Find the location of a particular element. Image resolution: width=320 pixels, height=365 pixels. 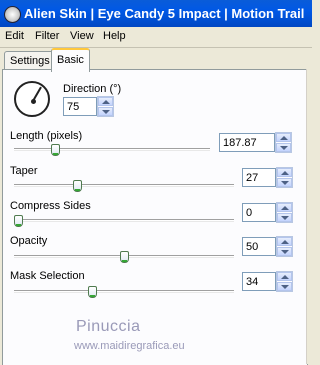

taper-up-arrow-icon is located at coordinates (284, 172).